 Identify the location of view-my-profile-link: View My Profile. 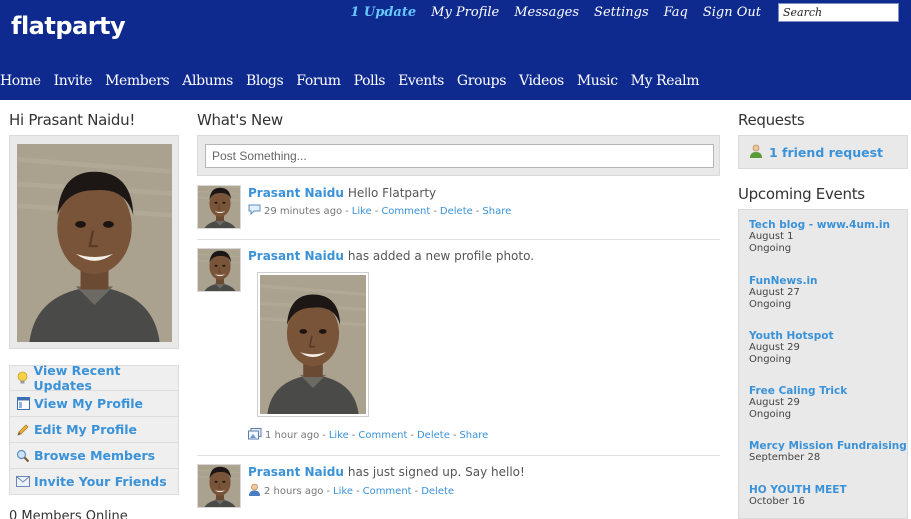
(94, 404).